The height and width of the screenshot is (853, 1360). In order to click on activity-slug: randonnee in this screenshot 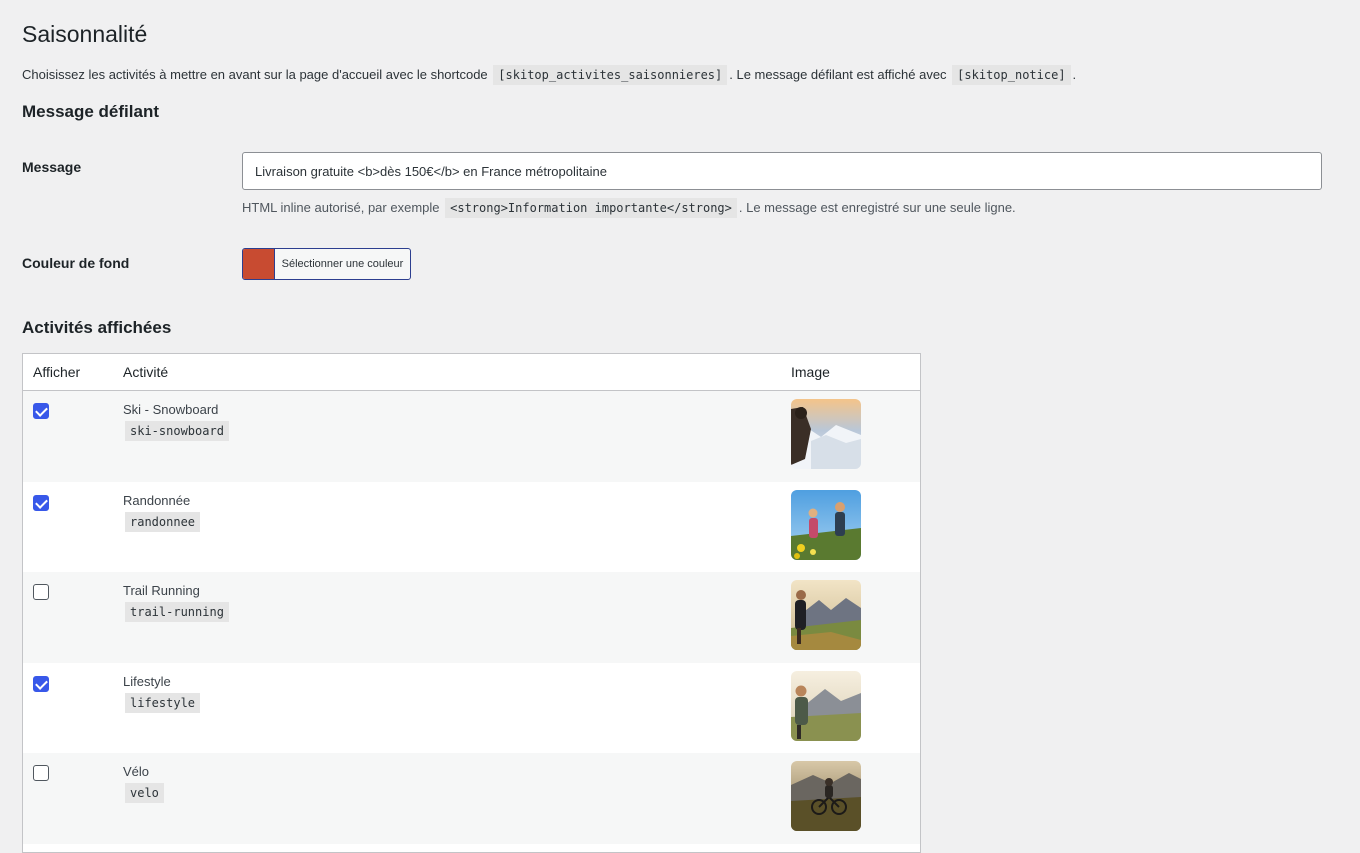, I will do `click(163, 521)`.